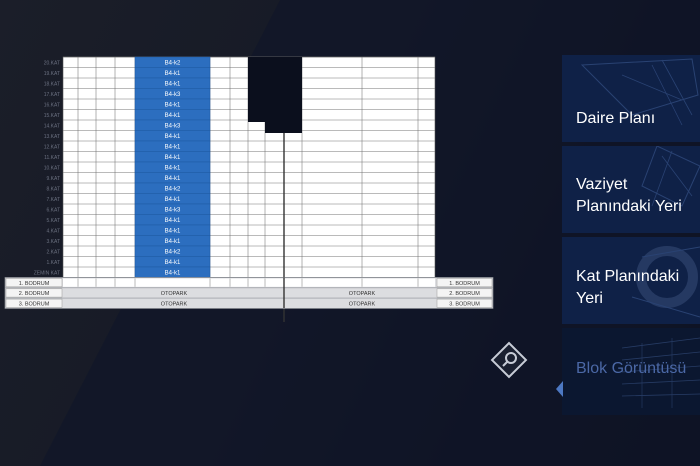 This screenshot has width=700, height=466. Describe the element at coordinates (275, 95) in the screenshot. I see `facade-notch` at that location.